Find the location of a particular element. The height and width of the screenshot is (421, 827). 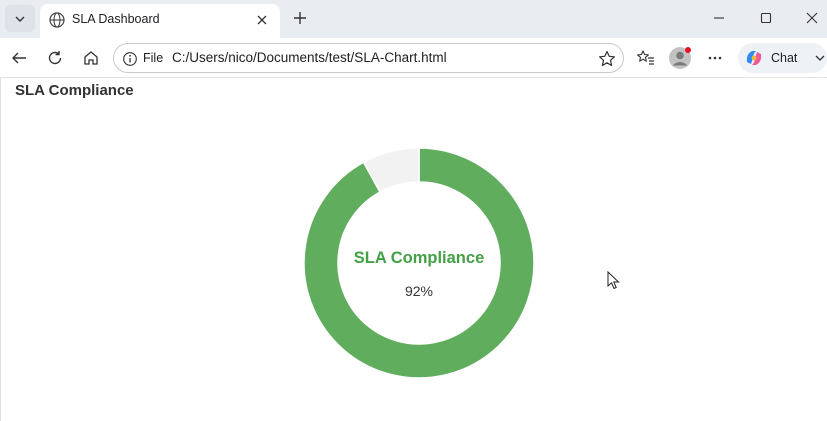

address-scheme: File is located at coordinates (153, 58).